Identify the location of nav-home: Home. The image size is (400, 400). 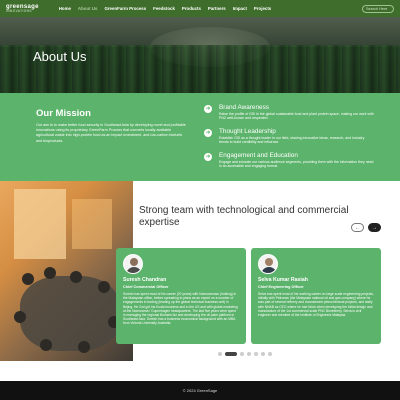
(65, 8).